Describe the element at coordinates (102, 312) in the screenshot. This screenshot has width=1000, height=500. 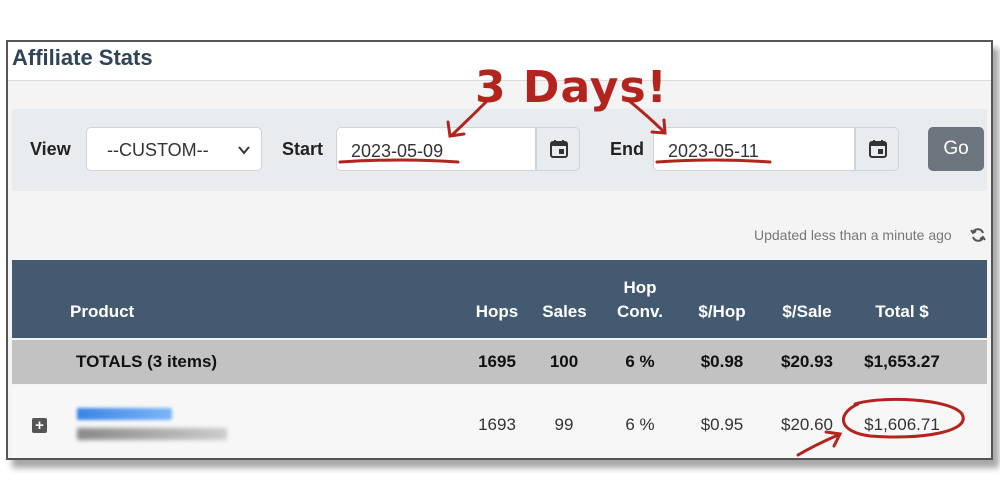
I see `col-product: Product` at that location.